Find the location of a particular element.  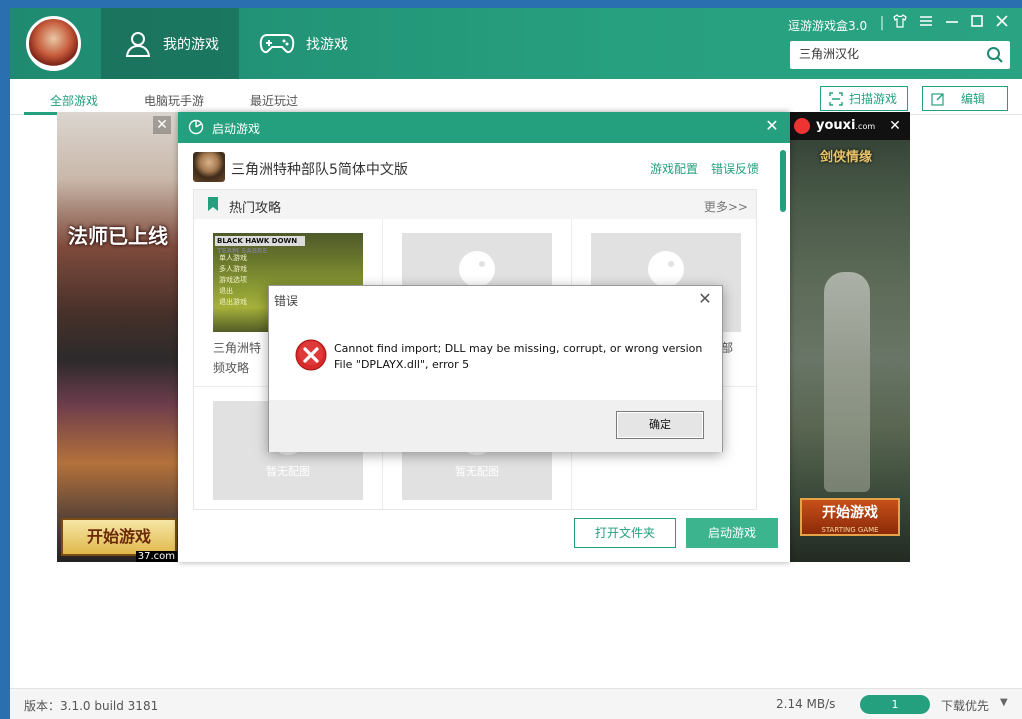

search-box is located at coordinates (900, 55).